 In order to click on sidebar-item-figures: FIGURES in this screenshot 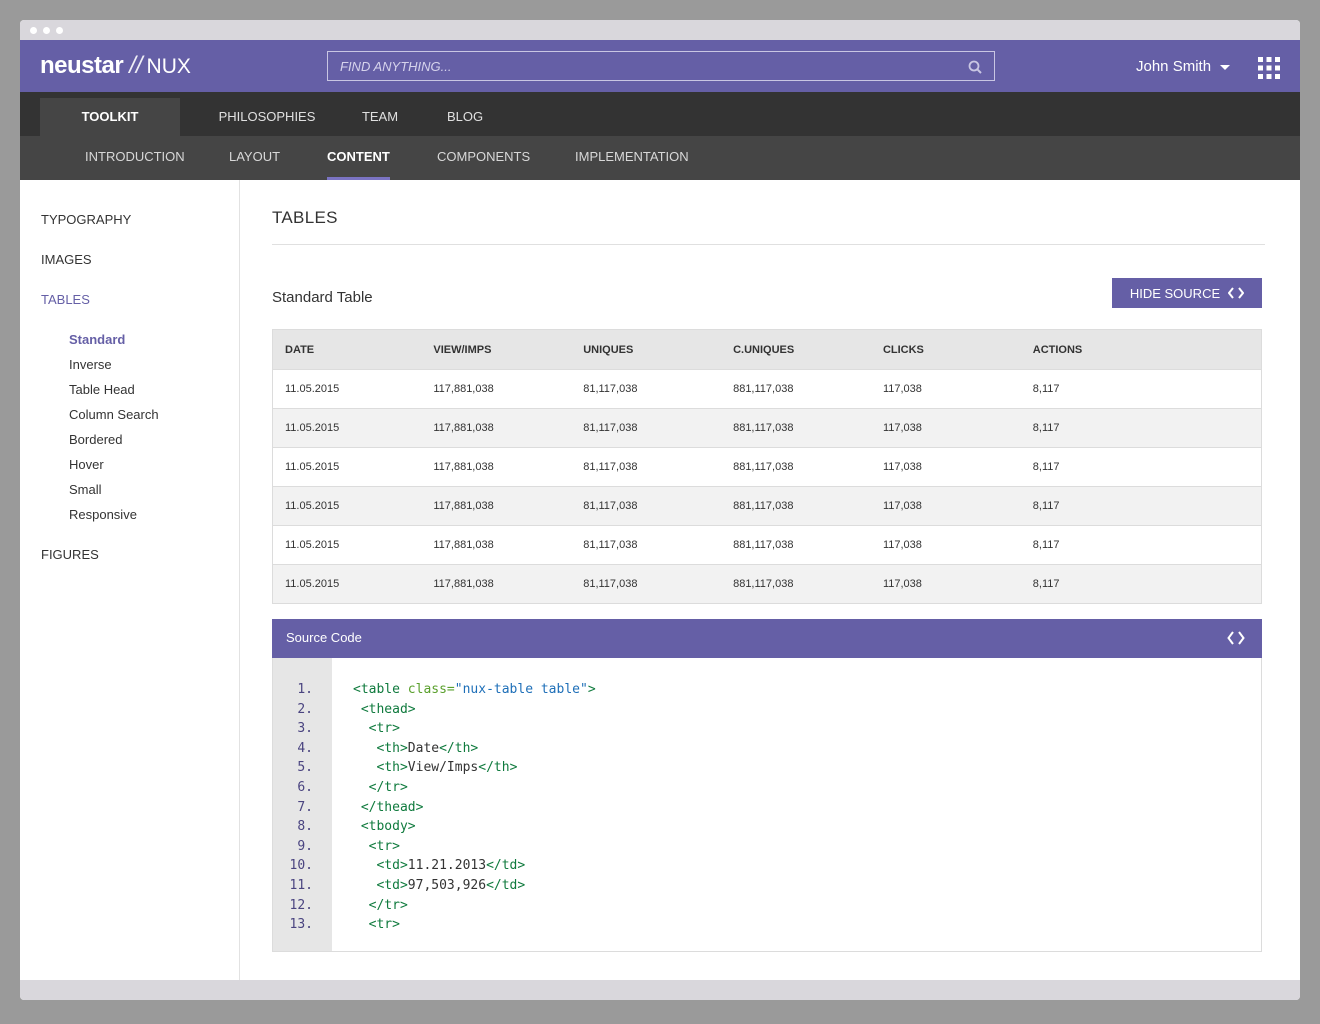, I will do `click(70, 554)`.